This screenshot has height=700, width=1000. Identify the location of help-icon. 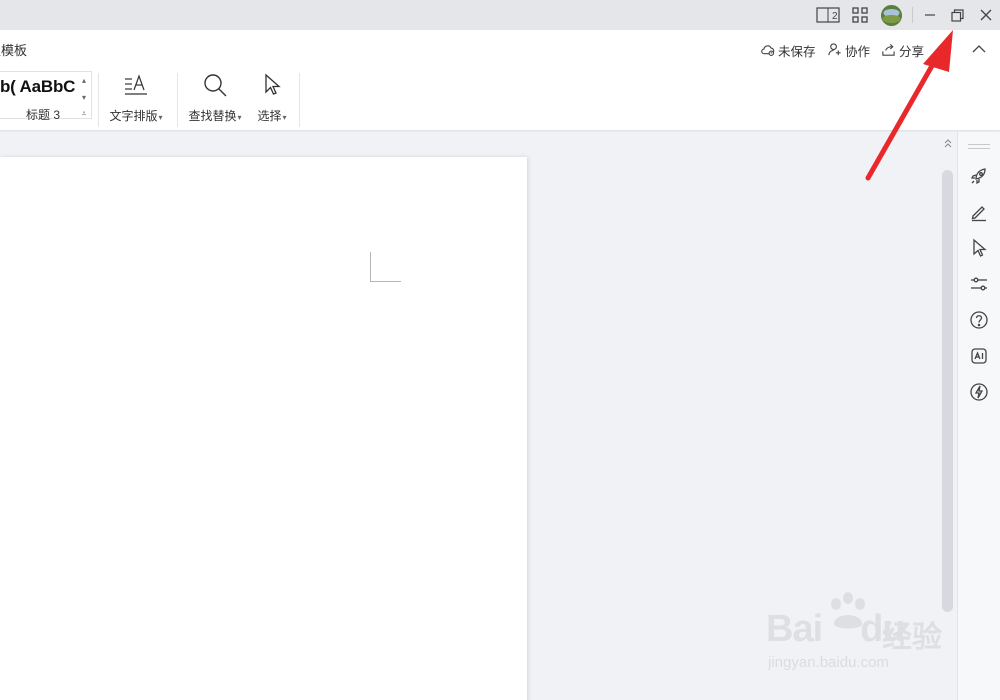
(979, 320).